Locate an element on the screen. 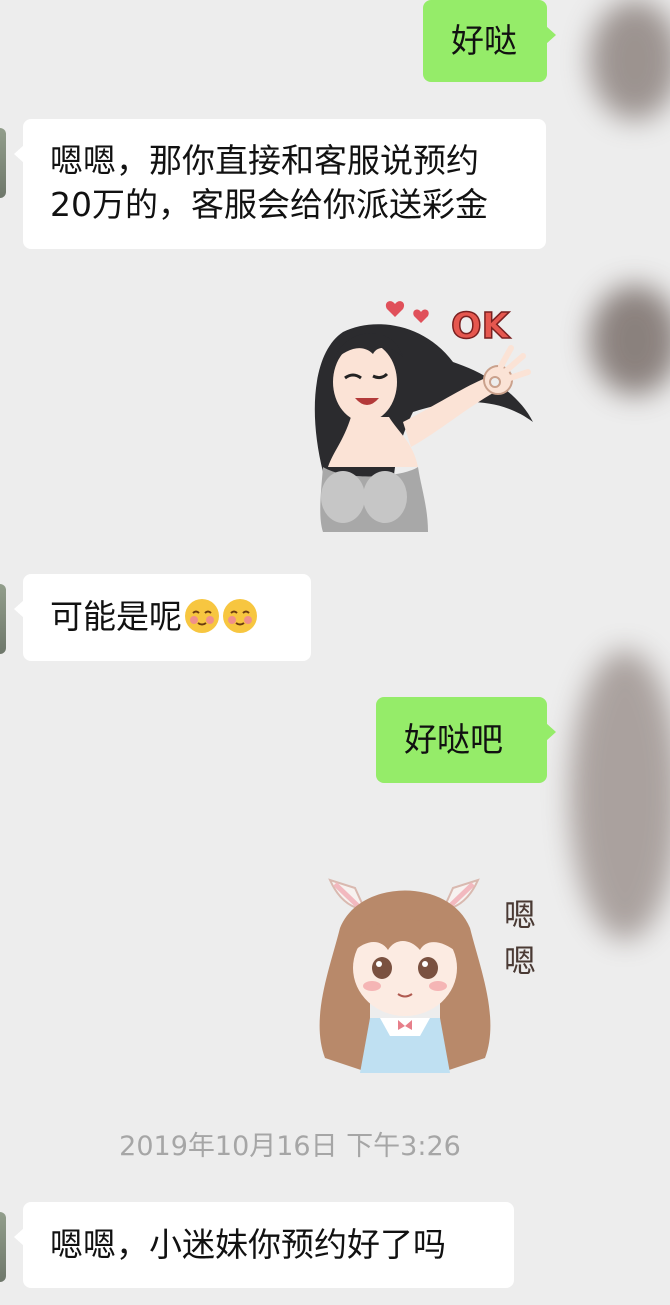 This screenshot has height=1305, width=670. message-bubble-received: 嗯嗯，小迷妹你预约好了吗 is located at coordinates (264, 1245).